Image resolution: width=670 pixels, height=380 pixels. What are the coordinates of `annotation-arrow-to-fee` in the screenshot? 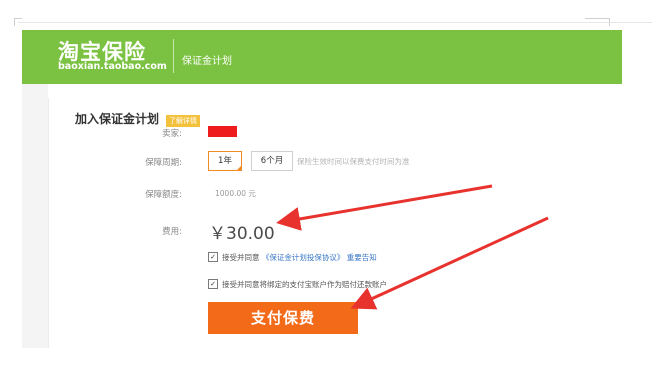 It's located at (384, 207).